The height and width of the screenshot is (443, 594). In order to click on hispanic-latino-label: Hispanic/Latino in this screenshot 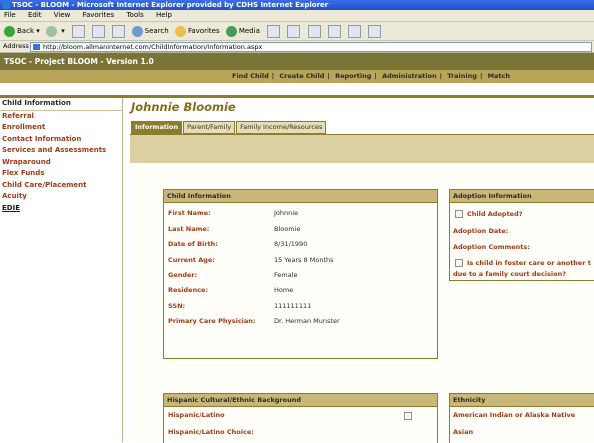, I will do `click(196, 415)`.